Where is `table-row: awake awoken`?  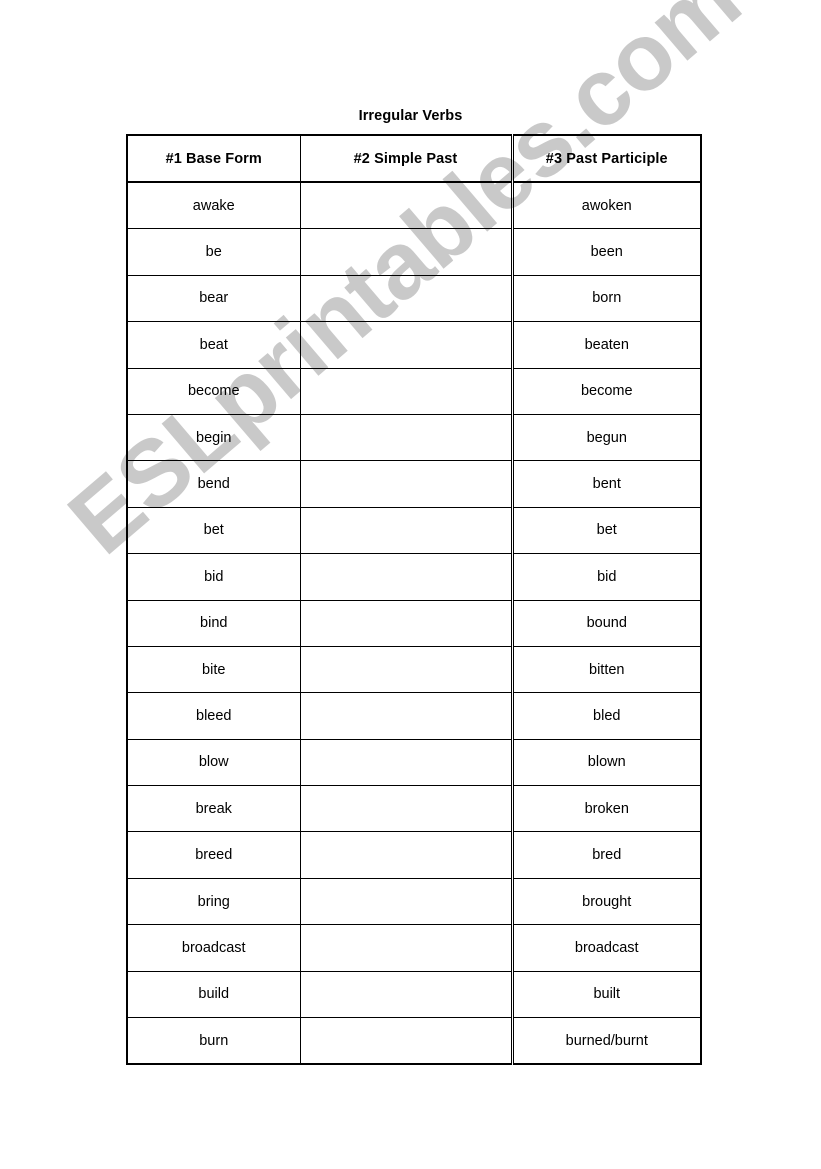
table-row: awake awoken is located at coordinates (414, 205).